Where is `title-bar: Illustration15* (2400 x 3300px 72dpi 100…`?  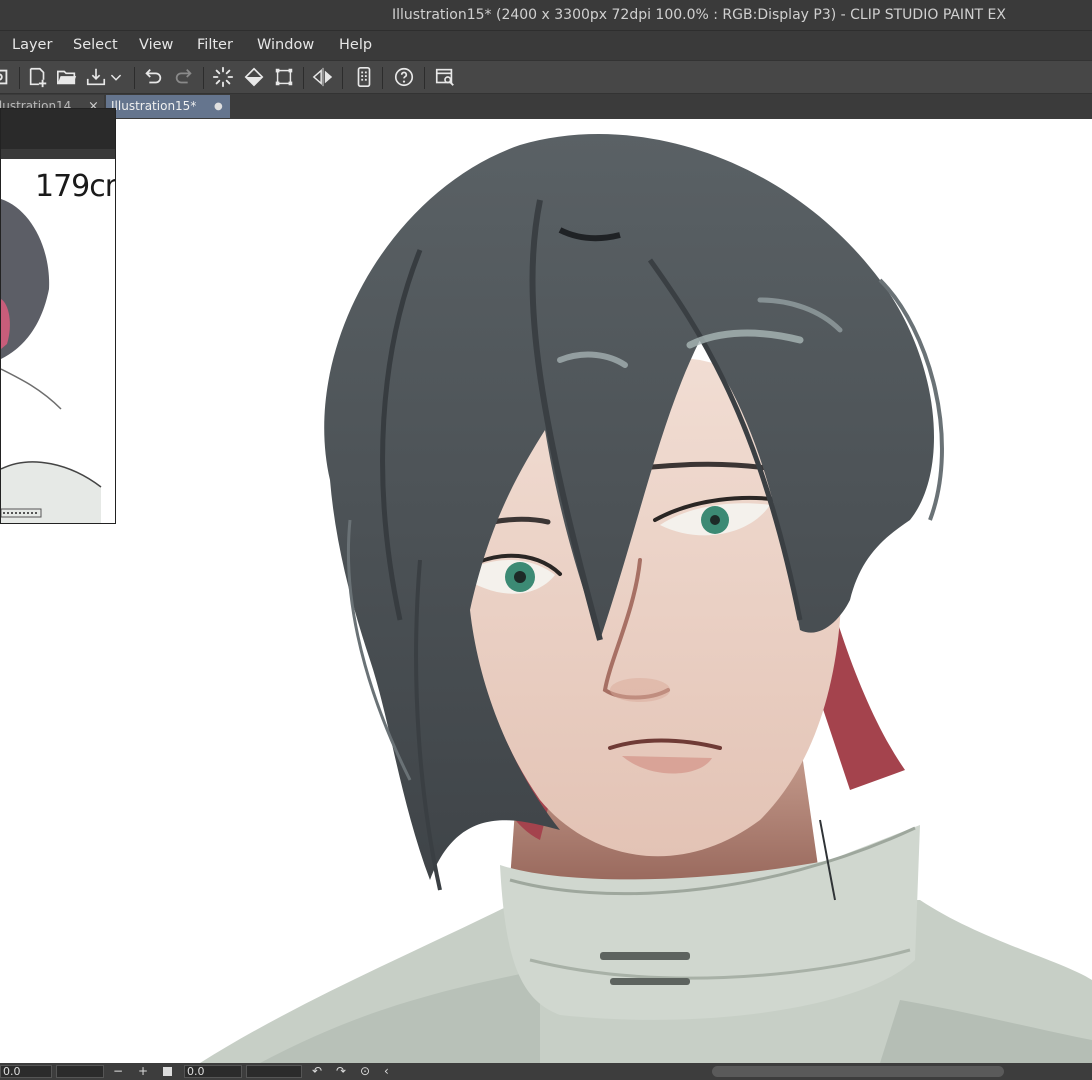 title-bar: Illustration15* (2400 x 3300px 72dpi 100… is located at coordinates (546, 15).